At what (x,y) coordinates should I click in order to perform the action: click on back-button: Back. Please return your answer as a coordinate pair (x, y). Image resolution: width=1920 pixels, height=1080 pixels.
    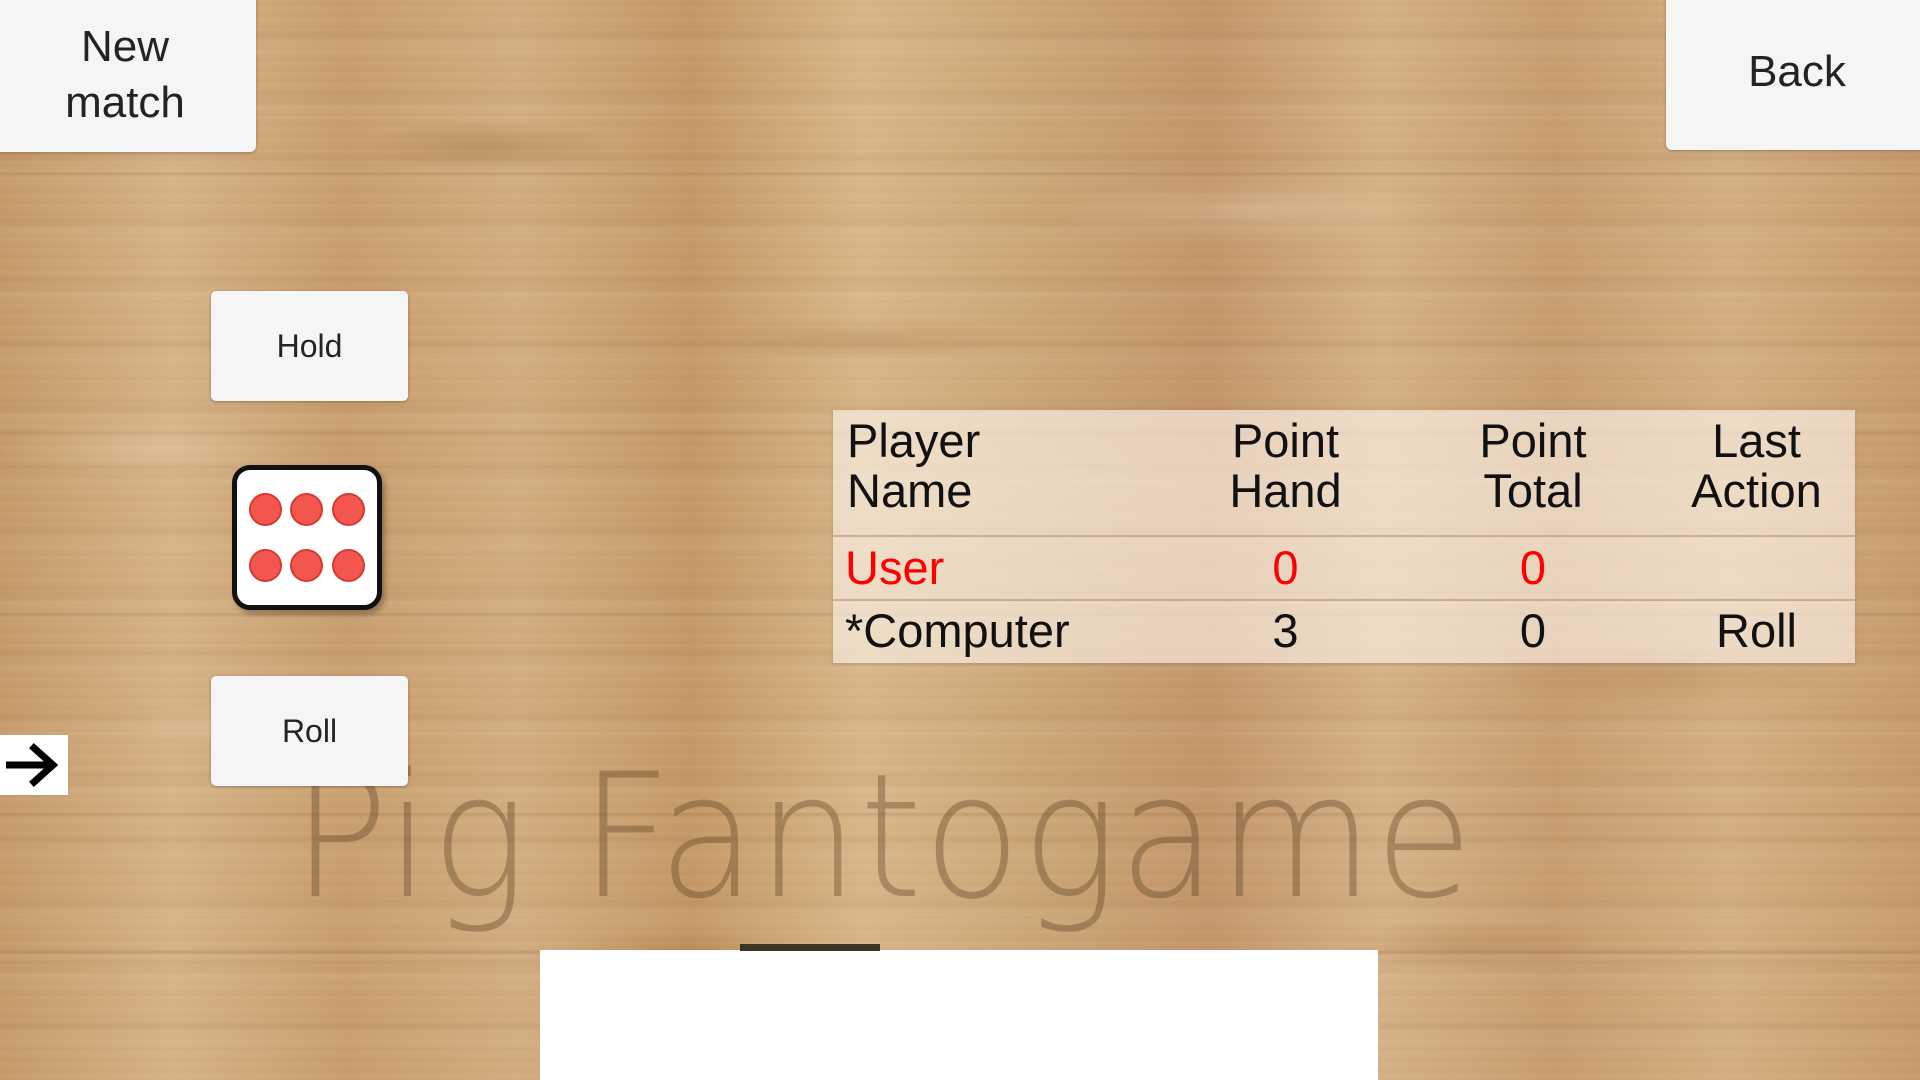
    Looking at the image, I should click on (1793, 75).